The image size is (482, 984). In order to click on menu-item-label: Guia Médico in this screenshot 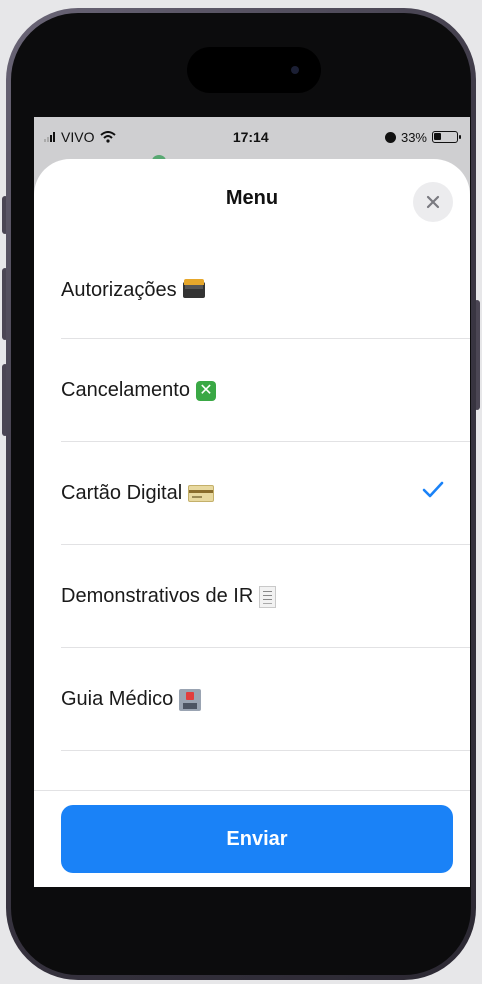, I will do `click(117, 699)`.